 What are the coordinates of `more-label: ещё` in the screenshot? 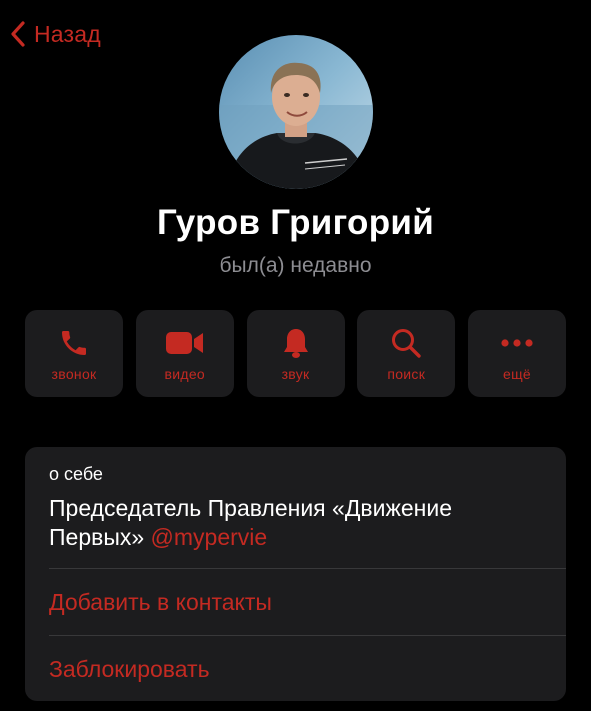 It's located at (517, 374).